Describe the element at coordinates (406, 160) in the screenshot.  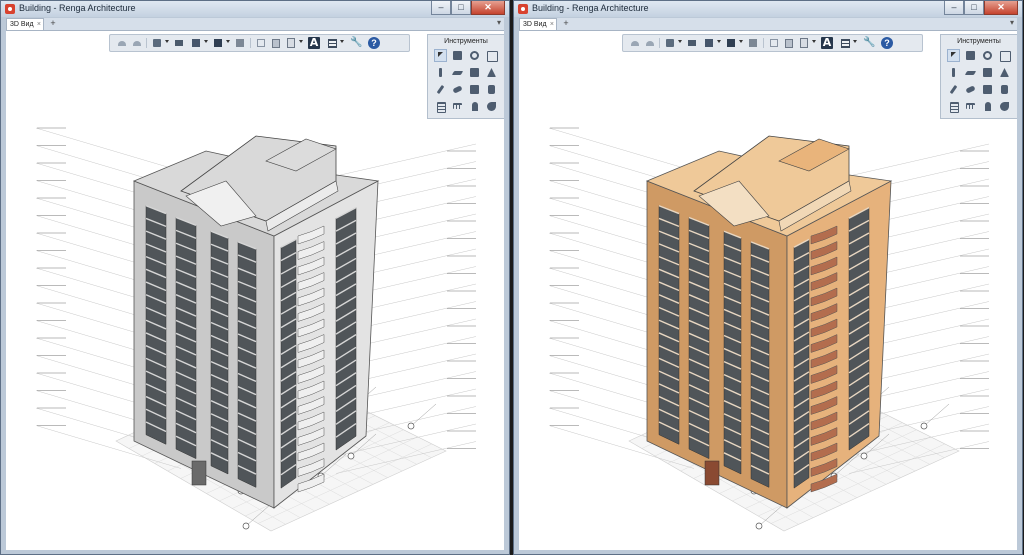
I see `level-line` at that location.